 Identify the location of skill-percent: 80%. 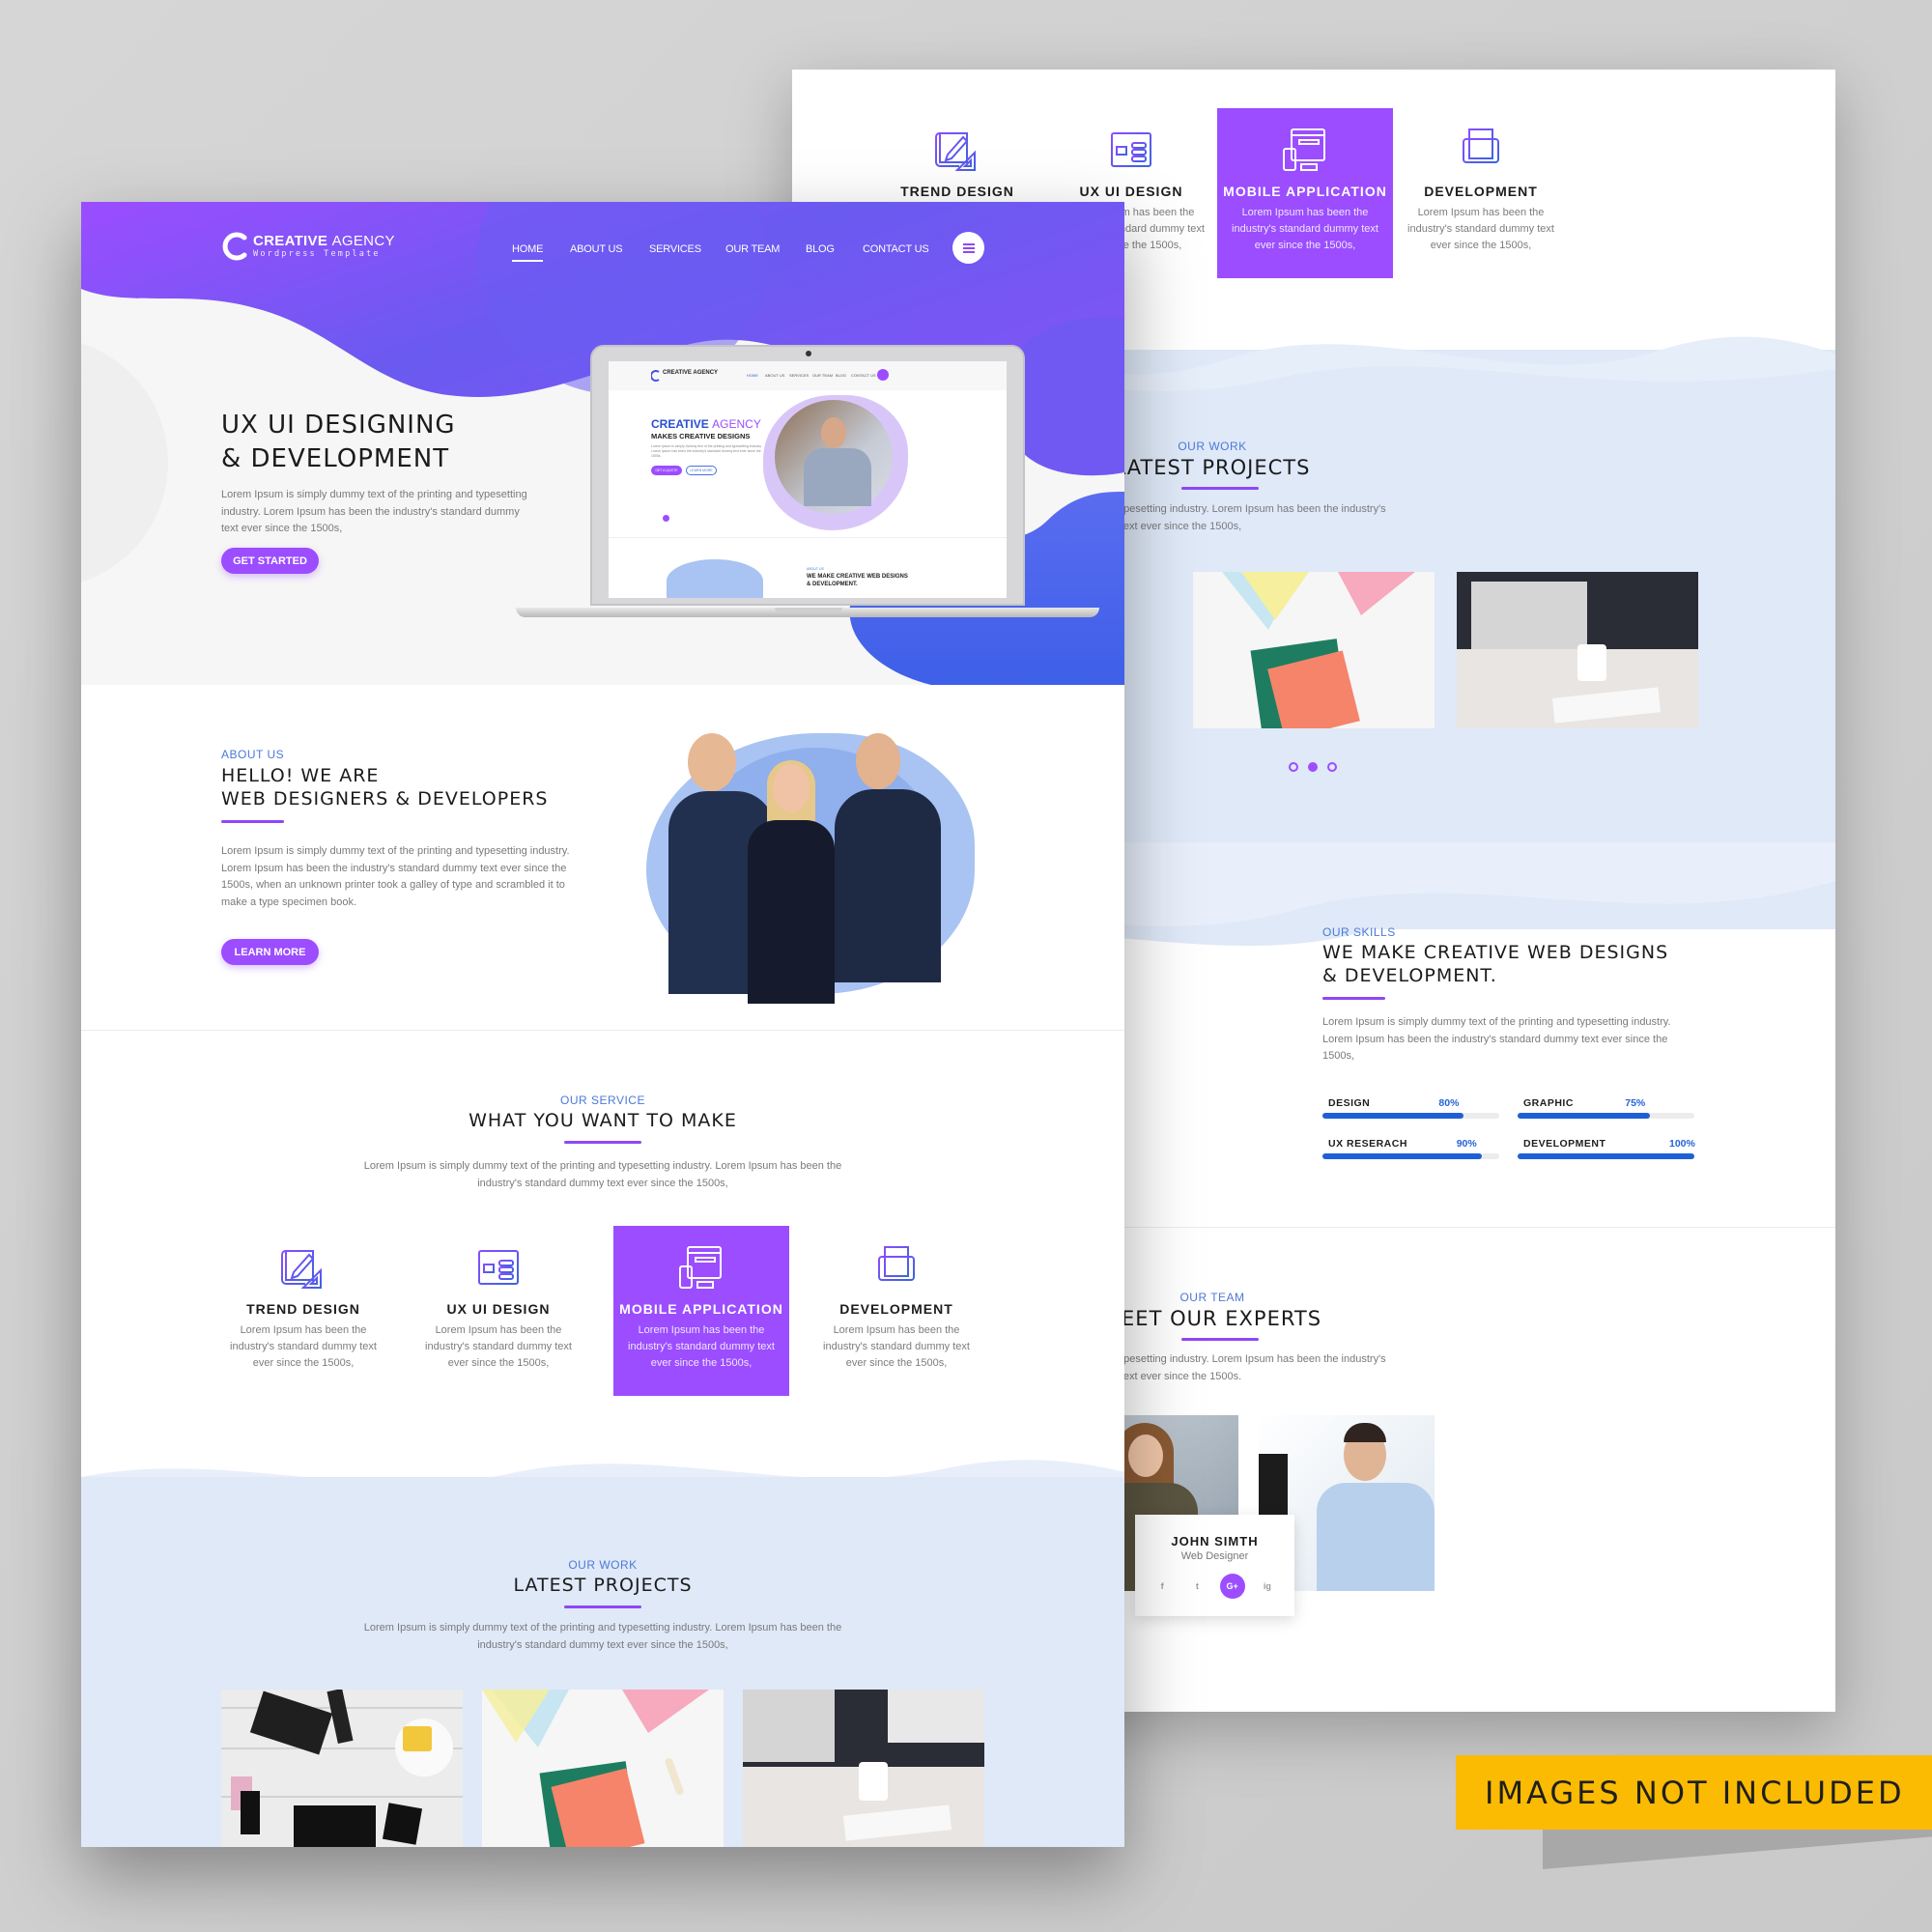
(1449, 1103).